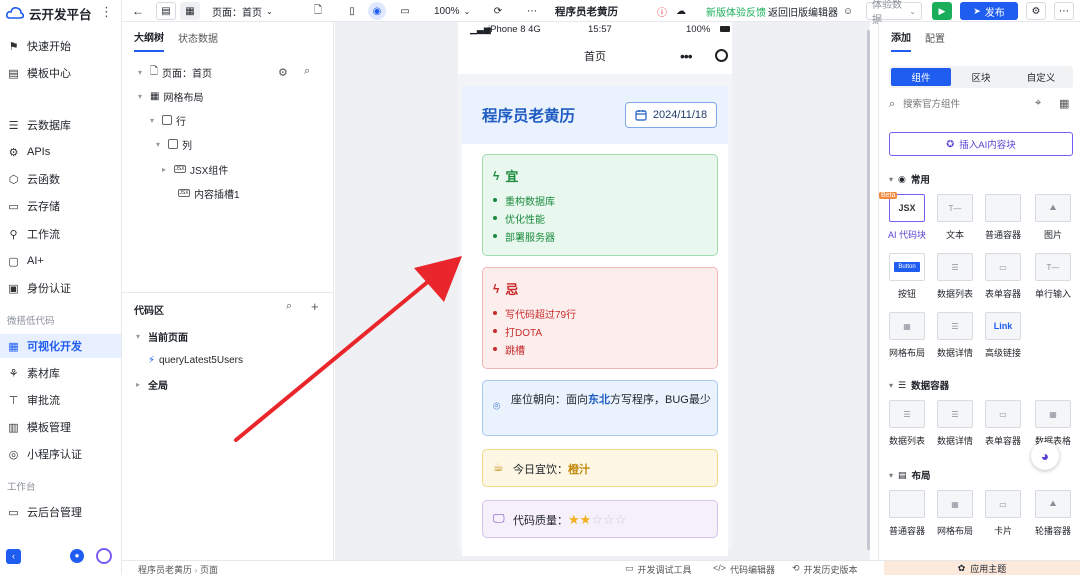 The height and width of the screenshot is (575, 1080). What do you see at coordinates (60, 206) in the screenshot?
I see `sidebar-item-storage: ▭ 云存储` at bounding box center [60, 206].